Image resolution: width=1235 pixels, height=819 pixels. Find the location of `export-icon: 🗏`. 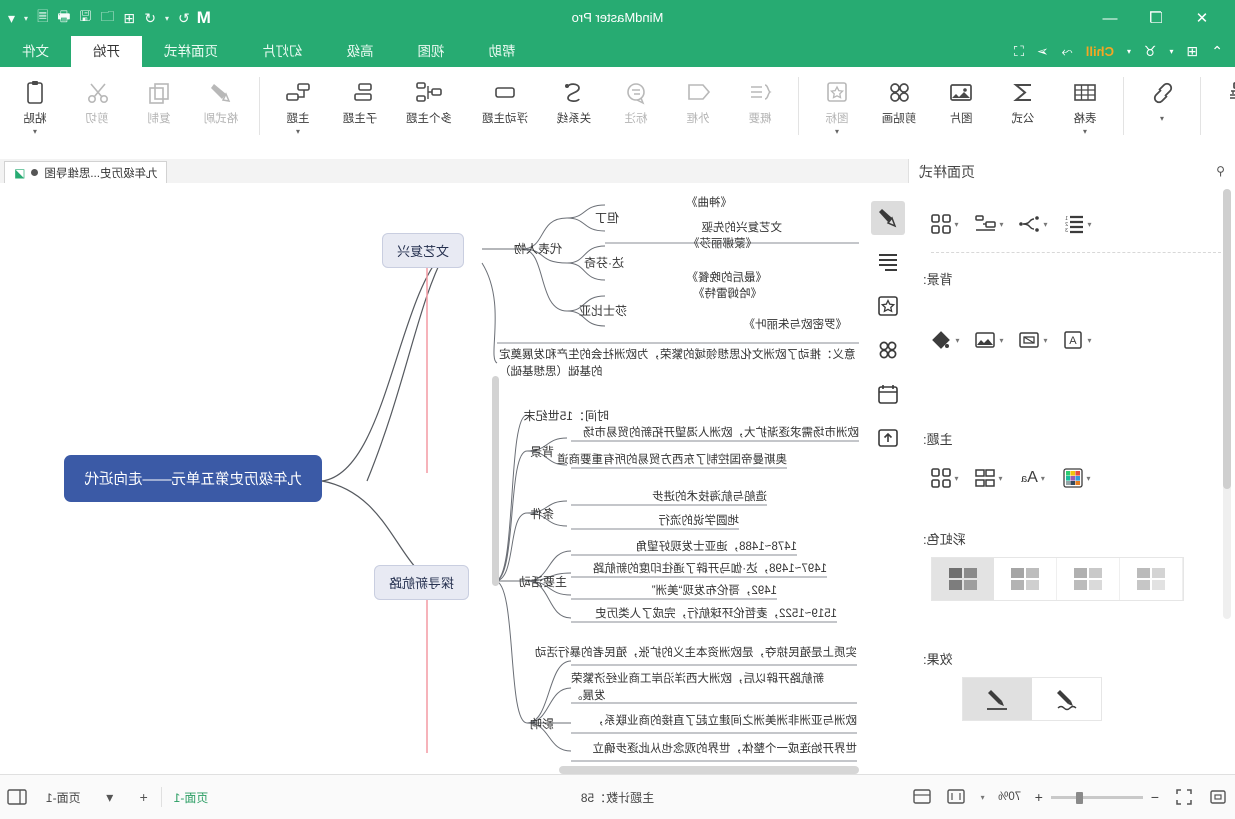

export-icon: 🗏 is located at coordinates (42, 18).